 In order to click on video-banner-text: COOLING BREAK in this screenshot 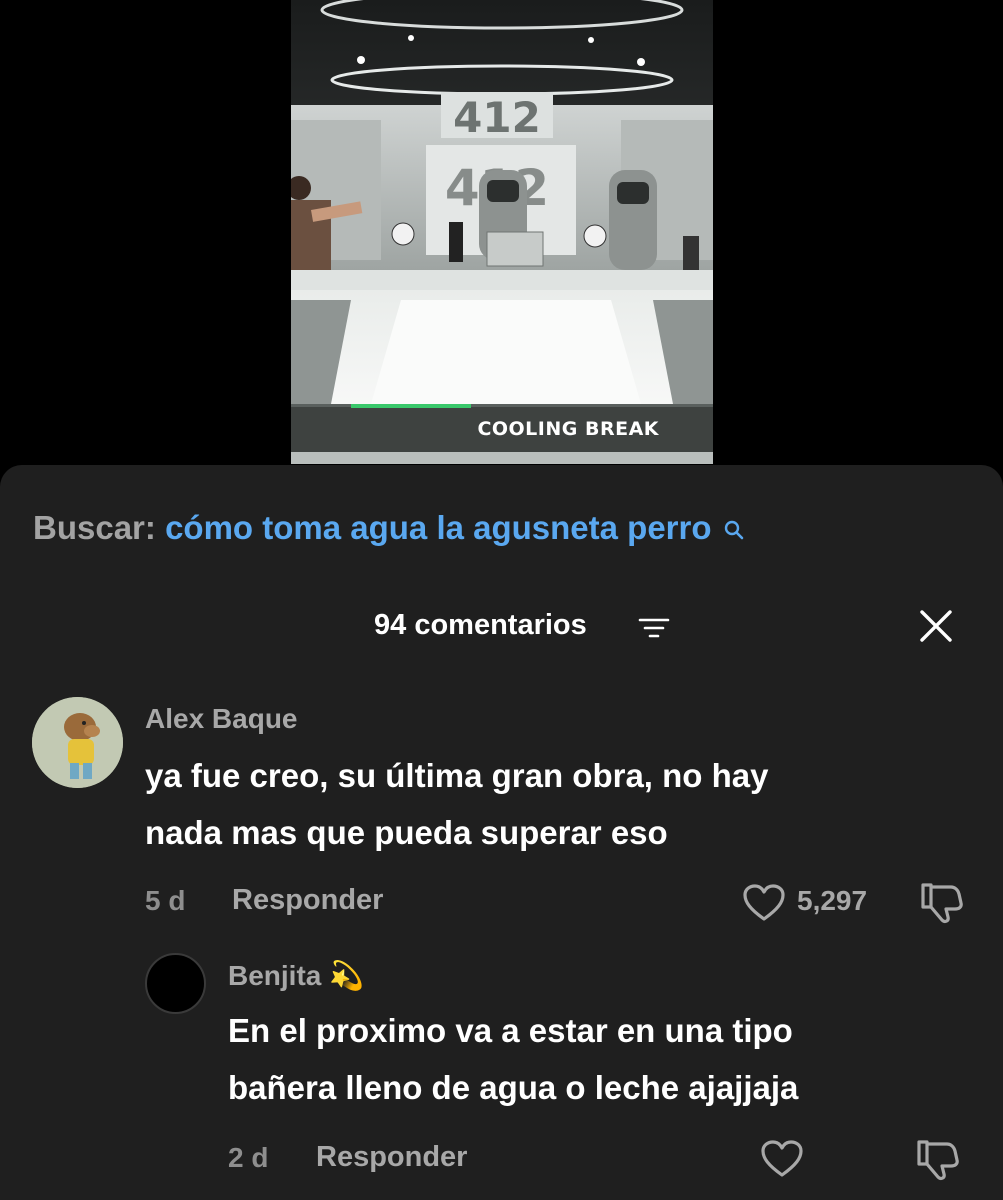, I will do `click(568, 429)`.